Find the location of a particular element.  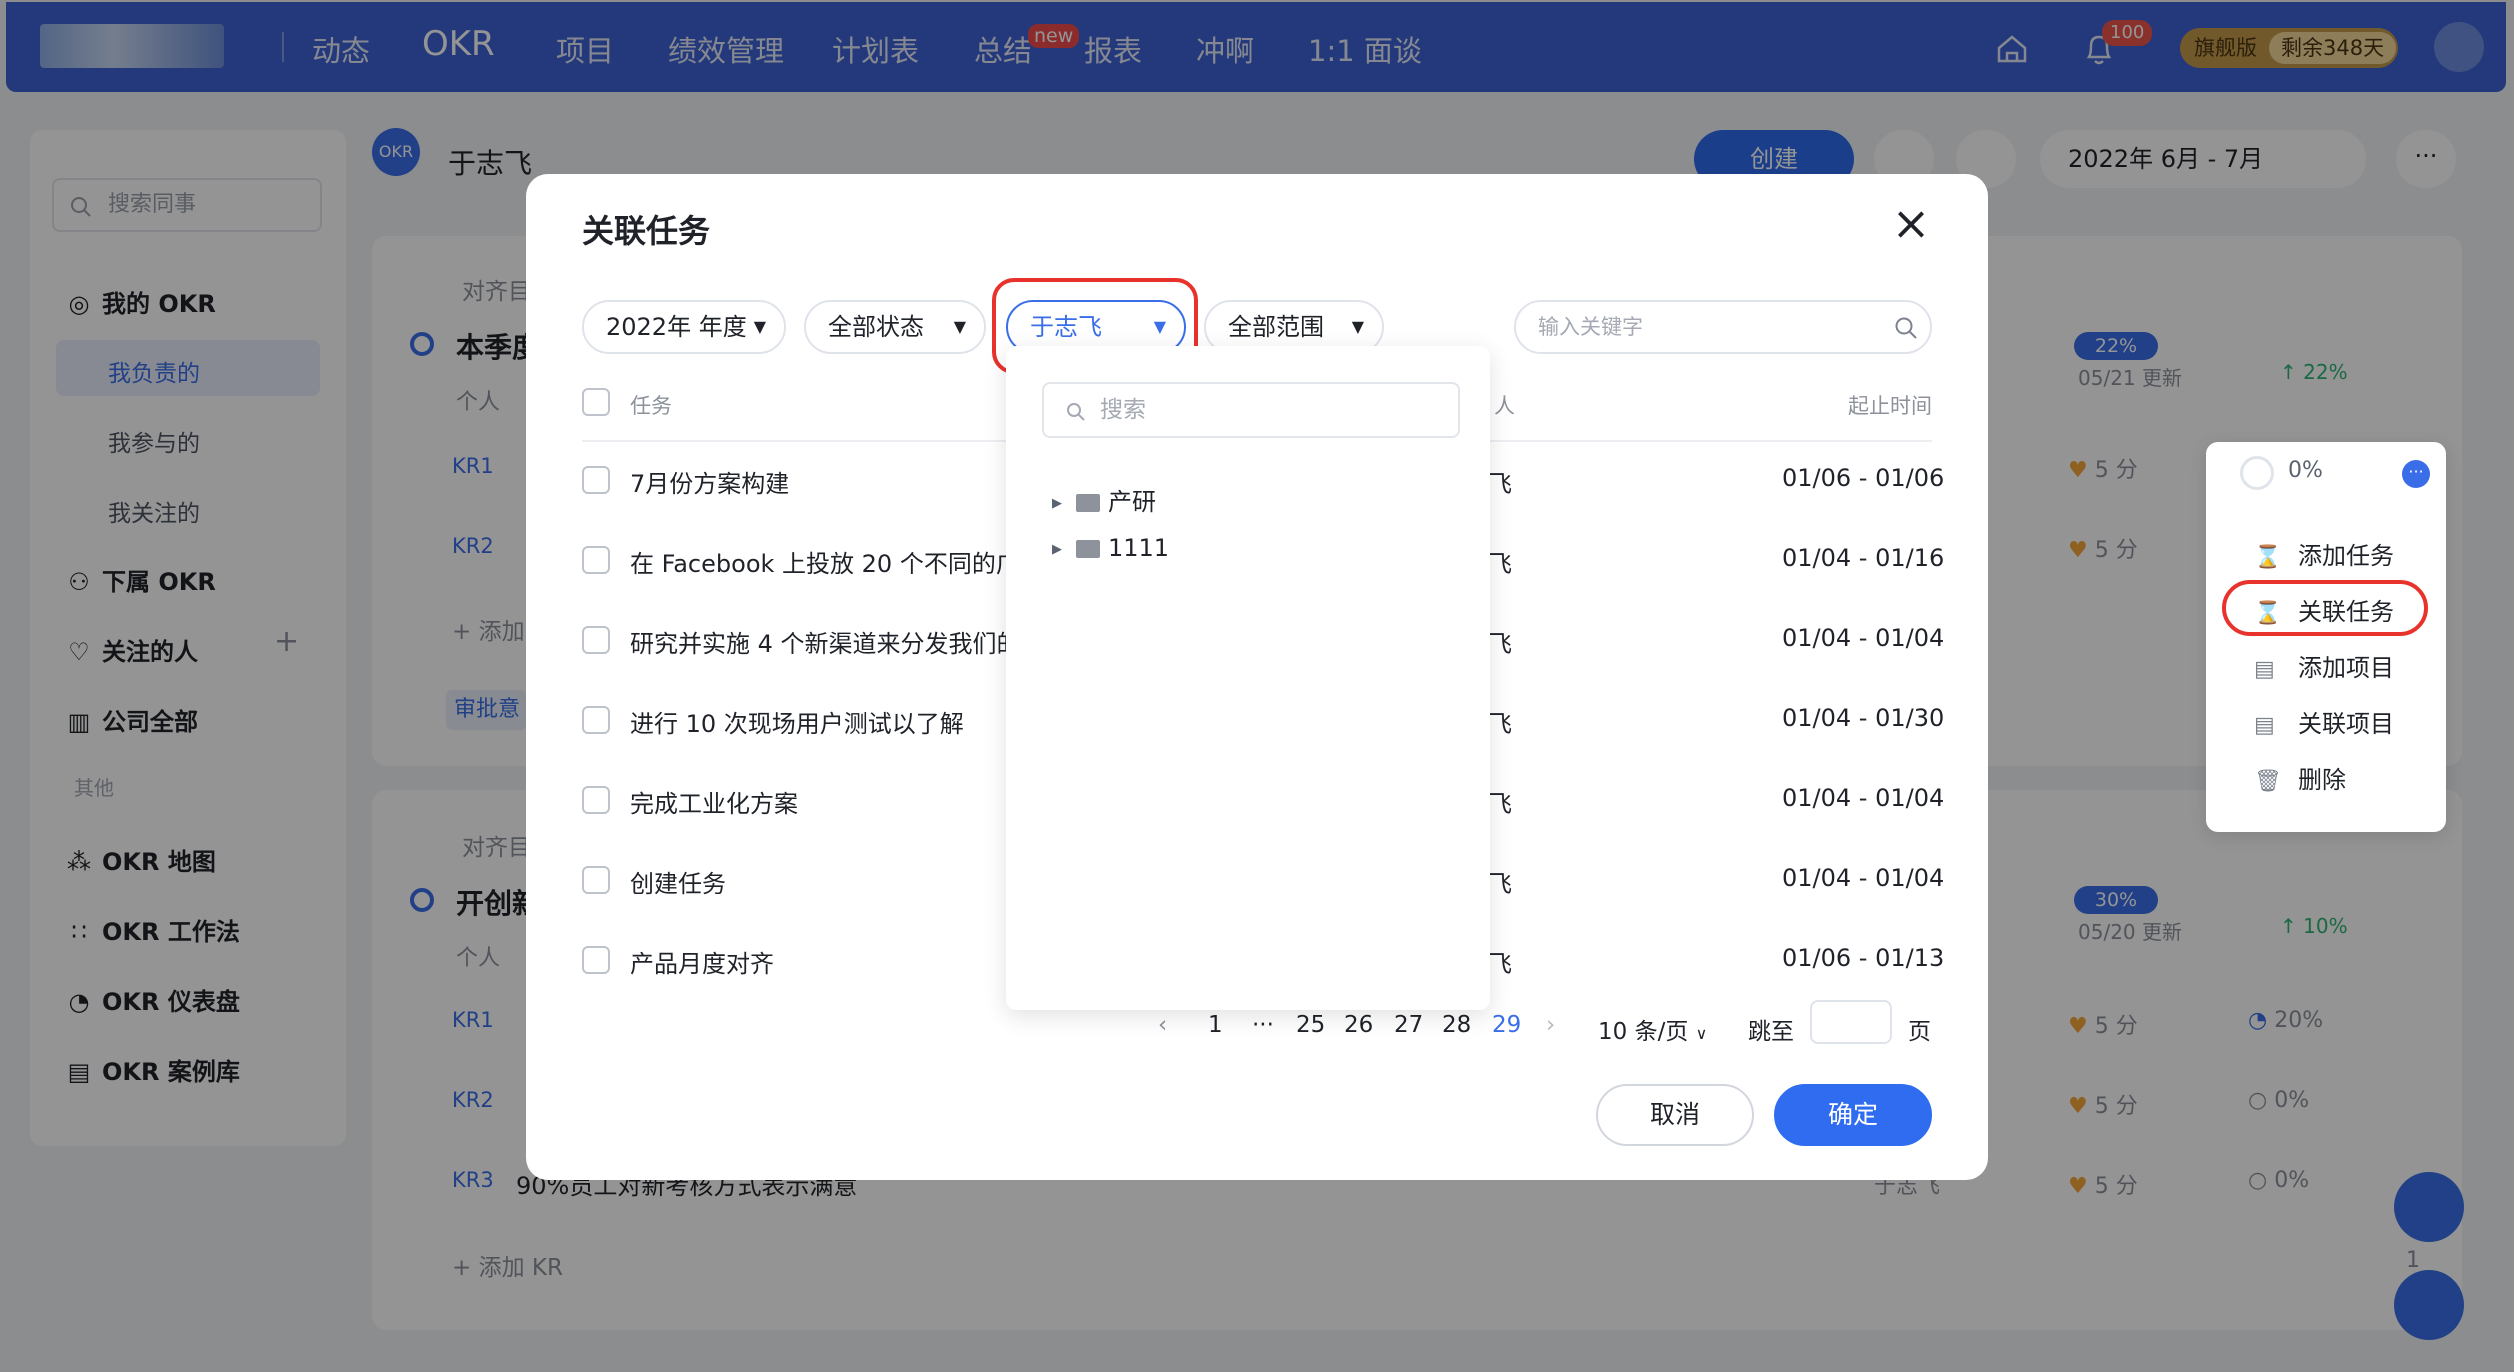

status-filter-value: 全部状态 is located at coordinates (876, 327).